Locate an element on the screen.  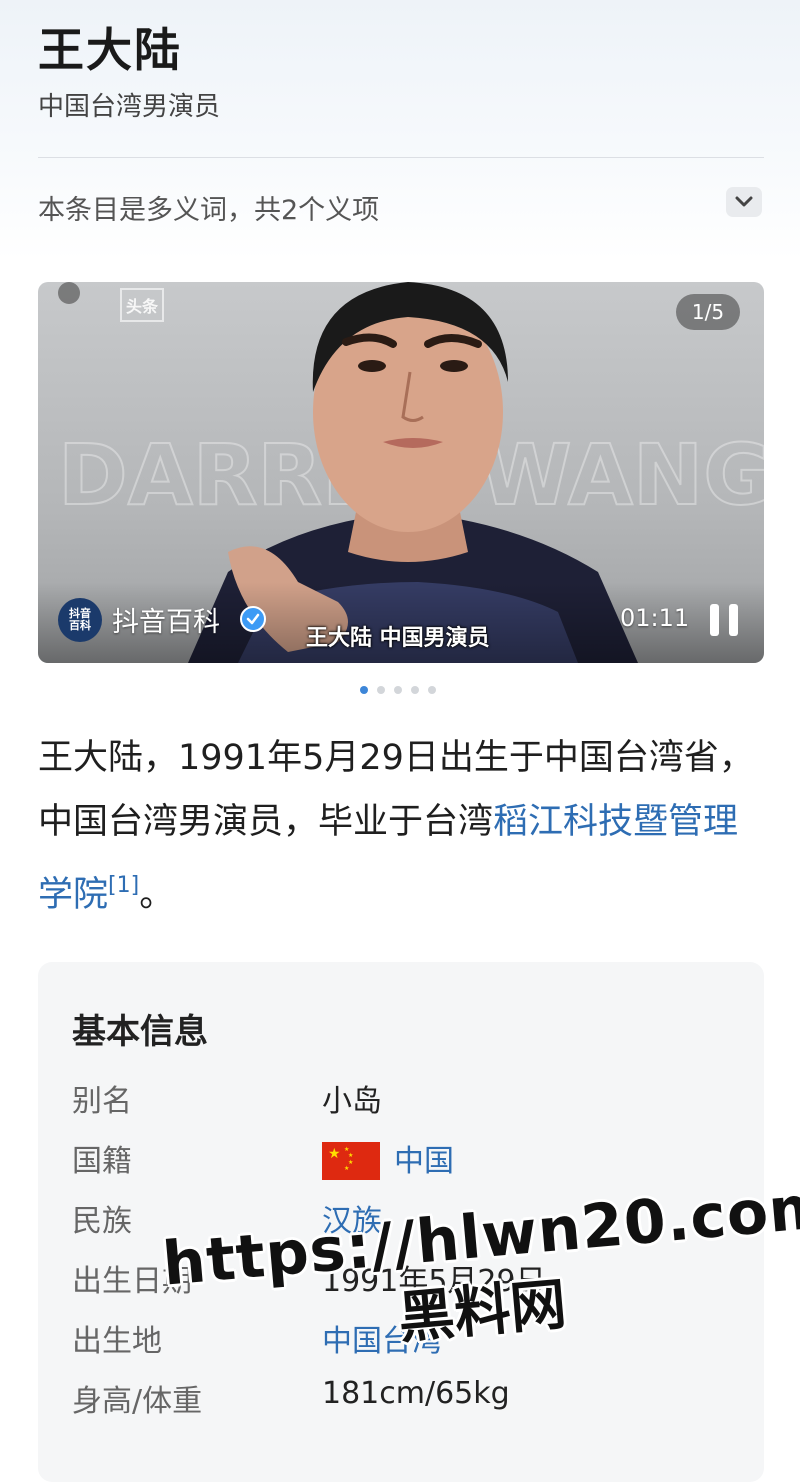
info-key: 别名 is located at coordinates (102, 1101).